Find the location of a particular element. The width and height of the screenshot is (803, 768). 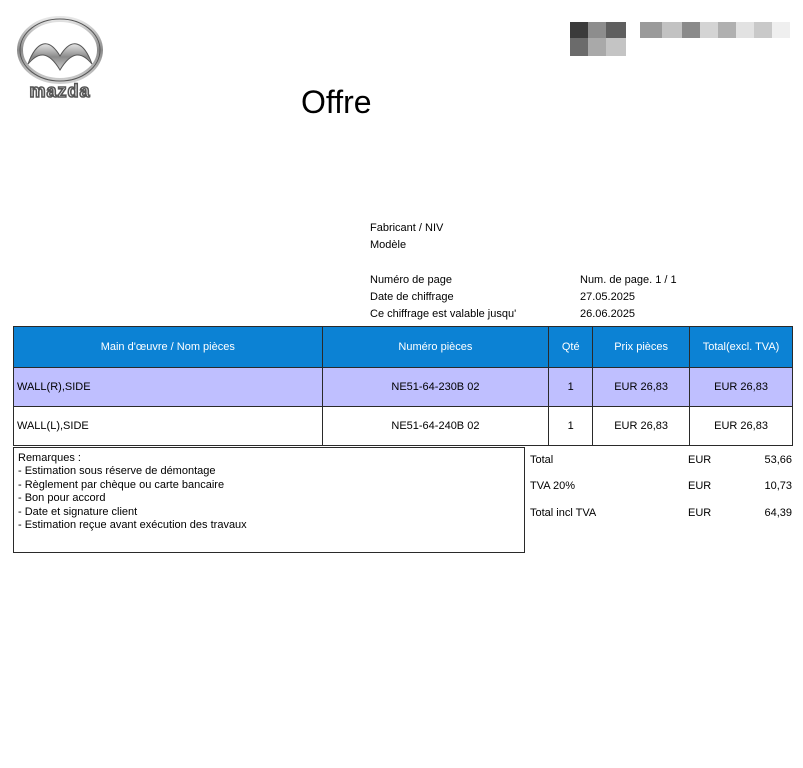

info-value-valid: 26.06.2025 is located at coordinates (608, 314).